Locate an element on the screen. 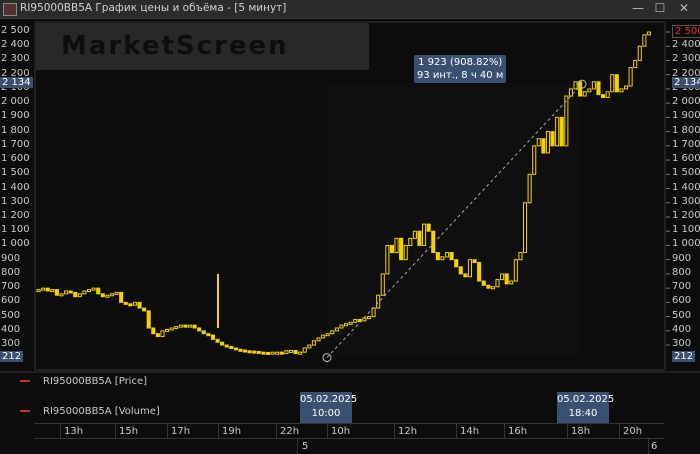  measure-duration: 93 инт., 8 ч 40 м is located at coordinates (460, 75).